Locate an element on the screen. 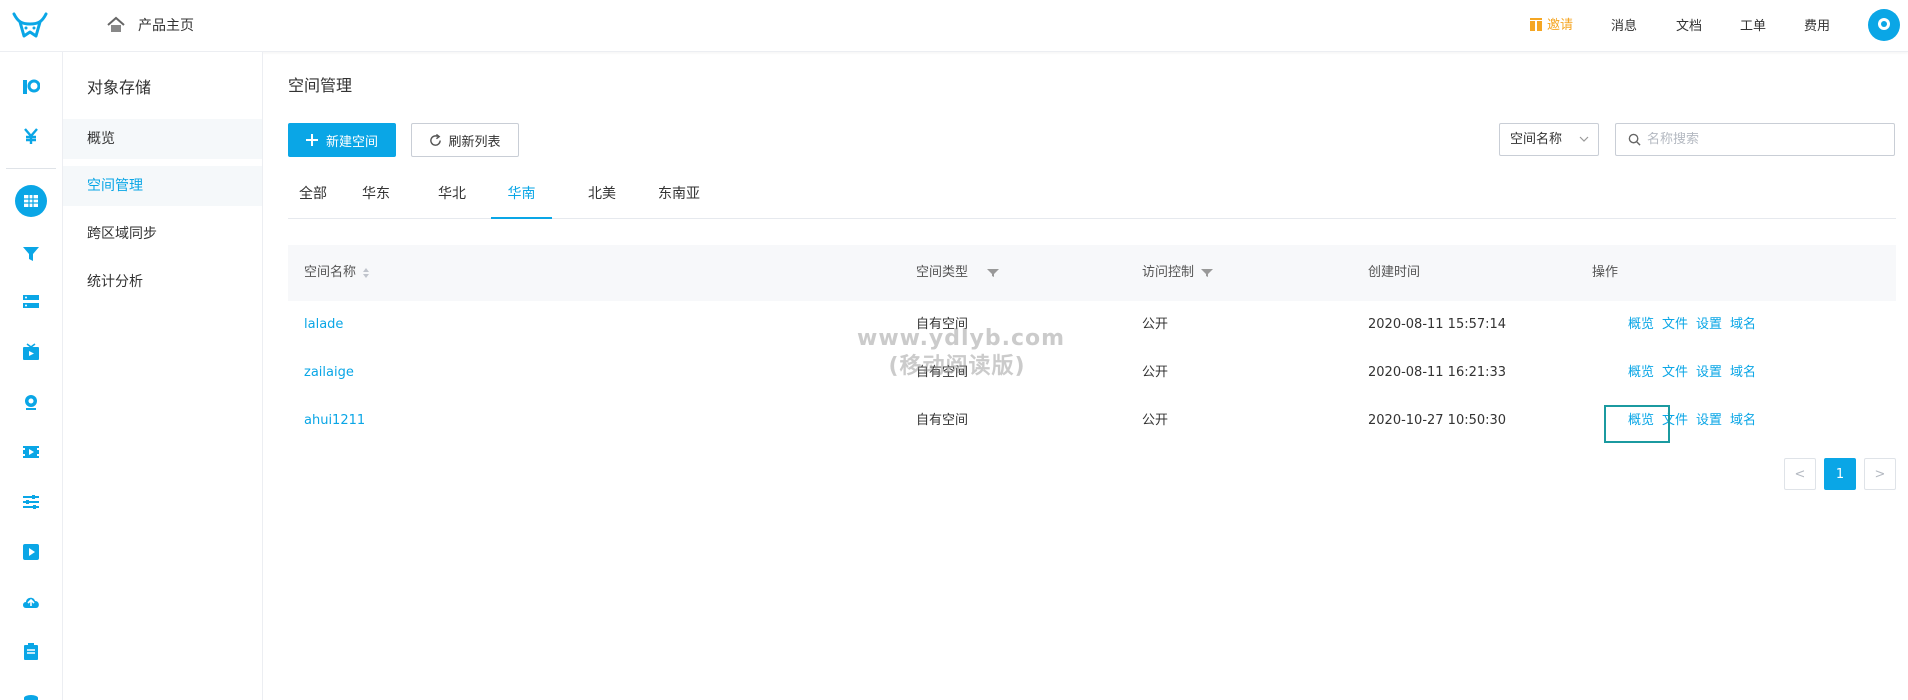  tickets-link: 工单 is located at coordinates (1753, 24).